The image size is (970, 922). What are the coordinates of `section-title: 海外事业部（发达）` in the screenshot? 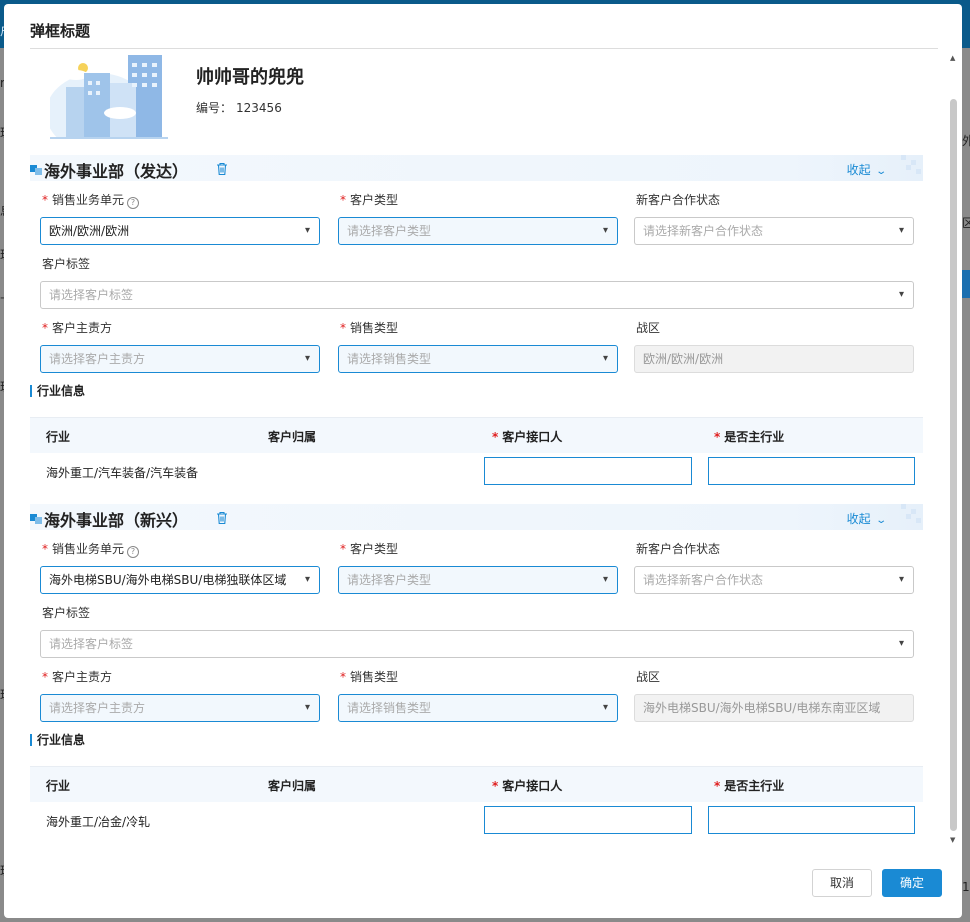 It's located at (116, 171).